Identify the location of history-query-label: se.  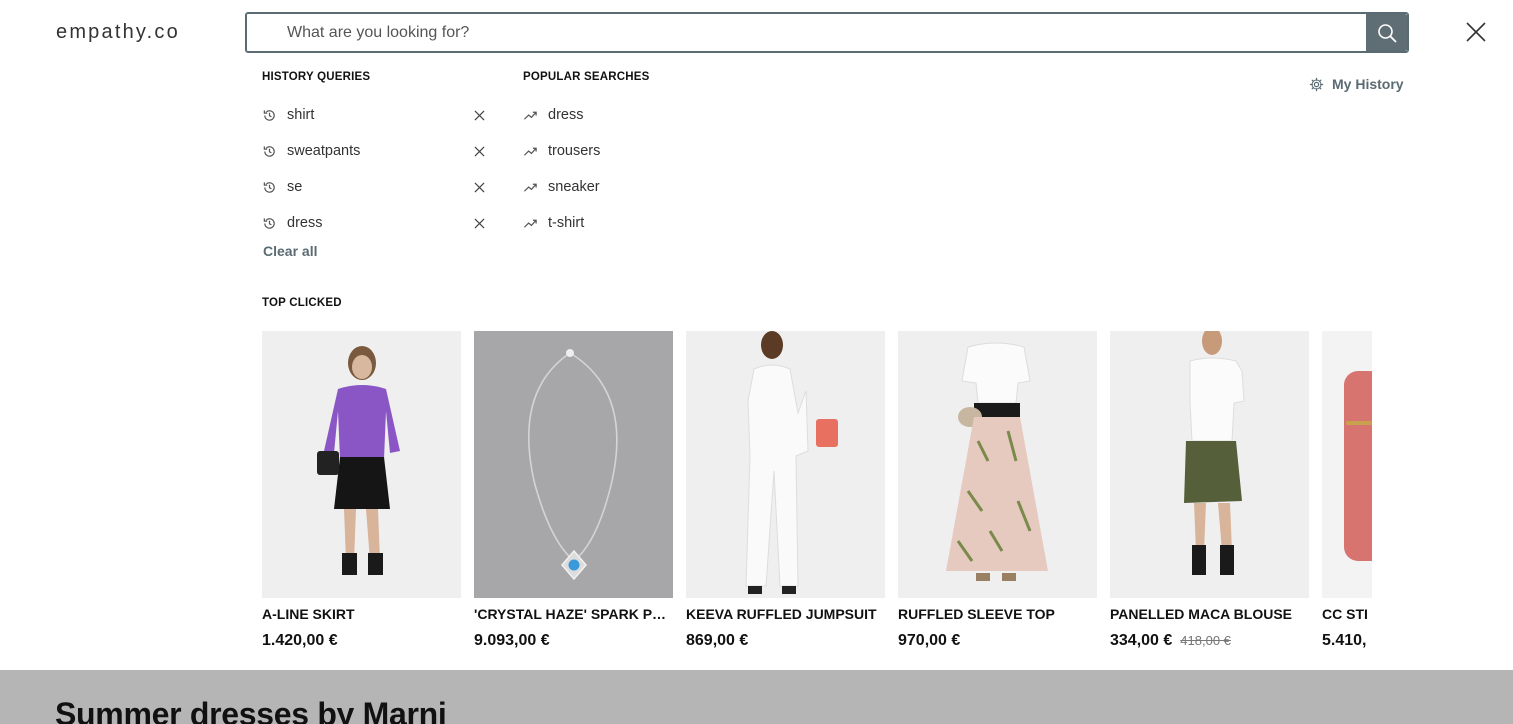
(295, 187).